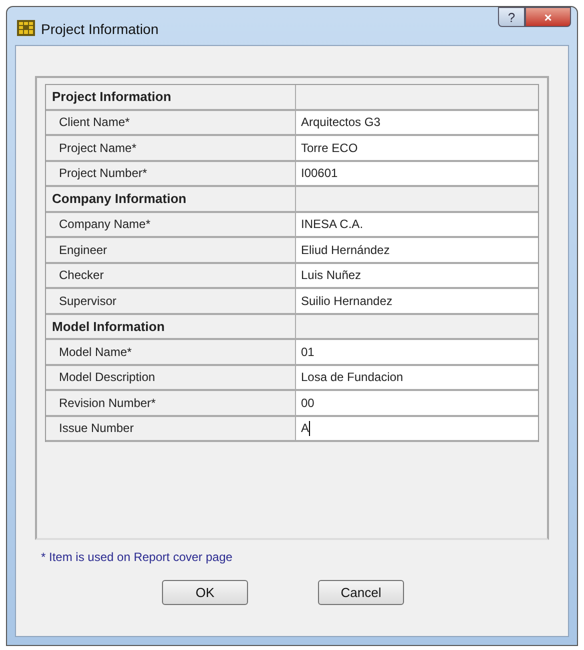 This screenshot has width=584, height=650. What do you see at coordinates (417, 251) in the screenshot?
I see `property-value: Eliud Hernández` at bounding box center [417, 251].